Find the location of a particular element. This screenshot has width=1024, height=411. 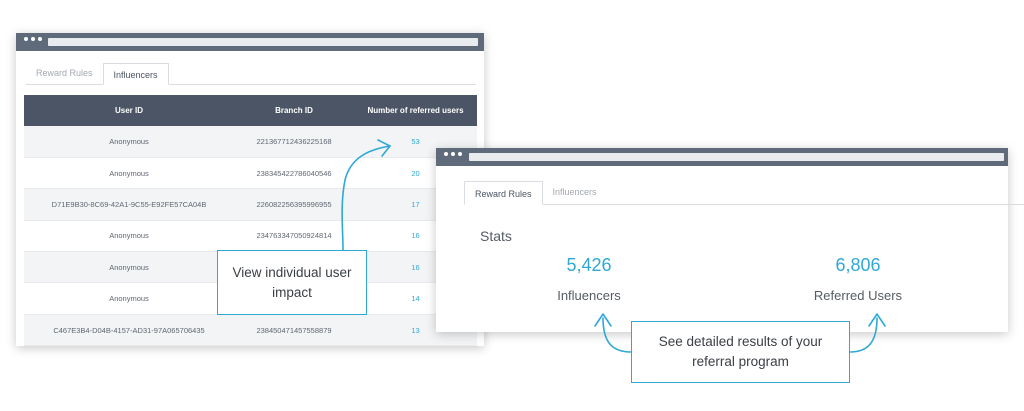

branch-id-cell: 238345422786040546 is located at coordinates (294, 173).